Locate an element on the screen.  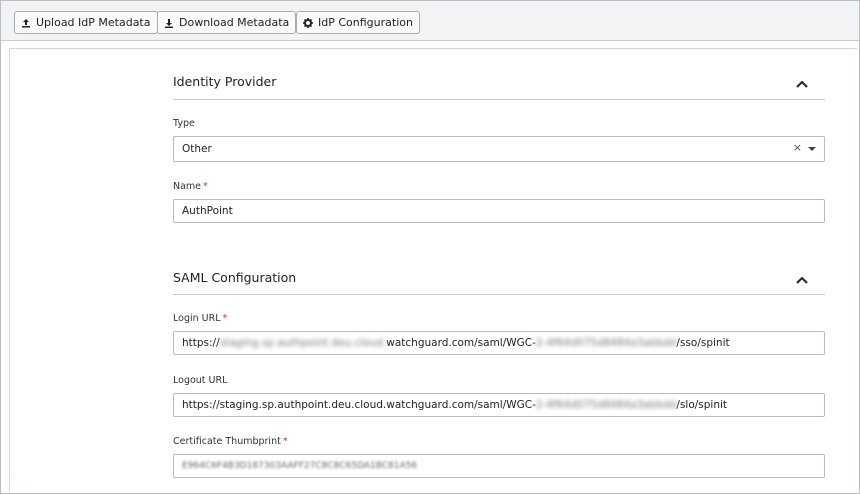
certificate-thumbprint-input: E964C6F4B3D187303AAFF27C8C8C65DA1BC81A56 is located at coordinates (499, 466).